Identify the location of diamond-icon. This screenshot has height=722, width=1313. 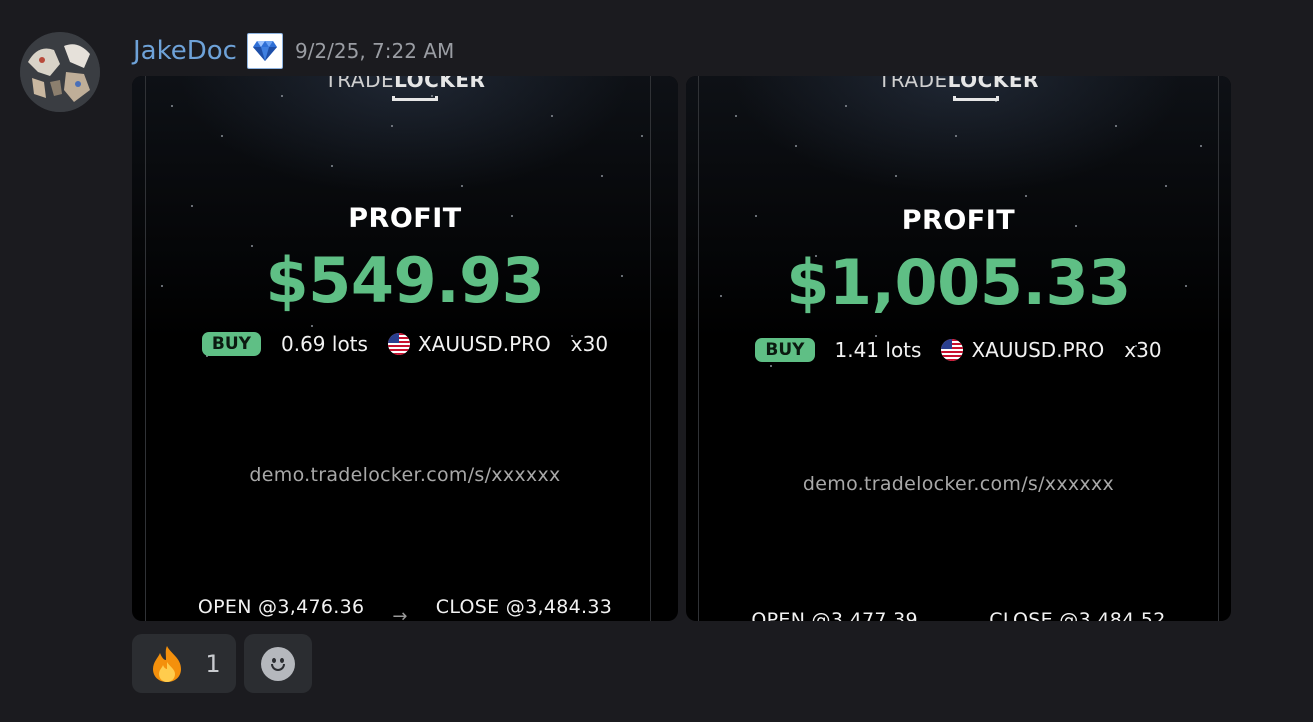
(264, 51).